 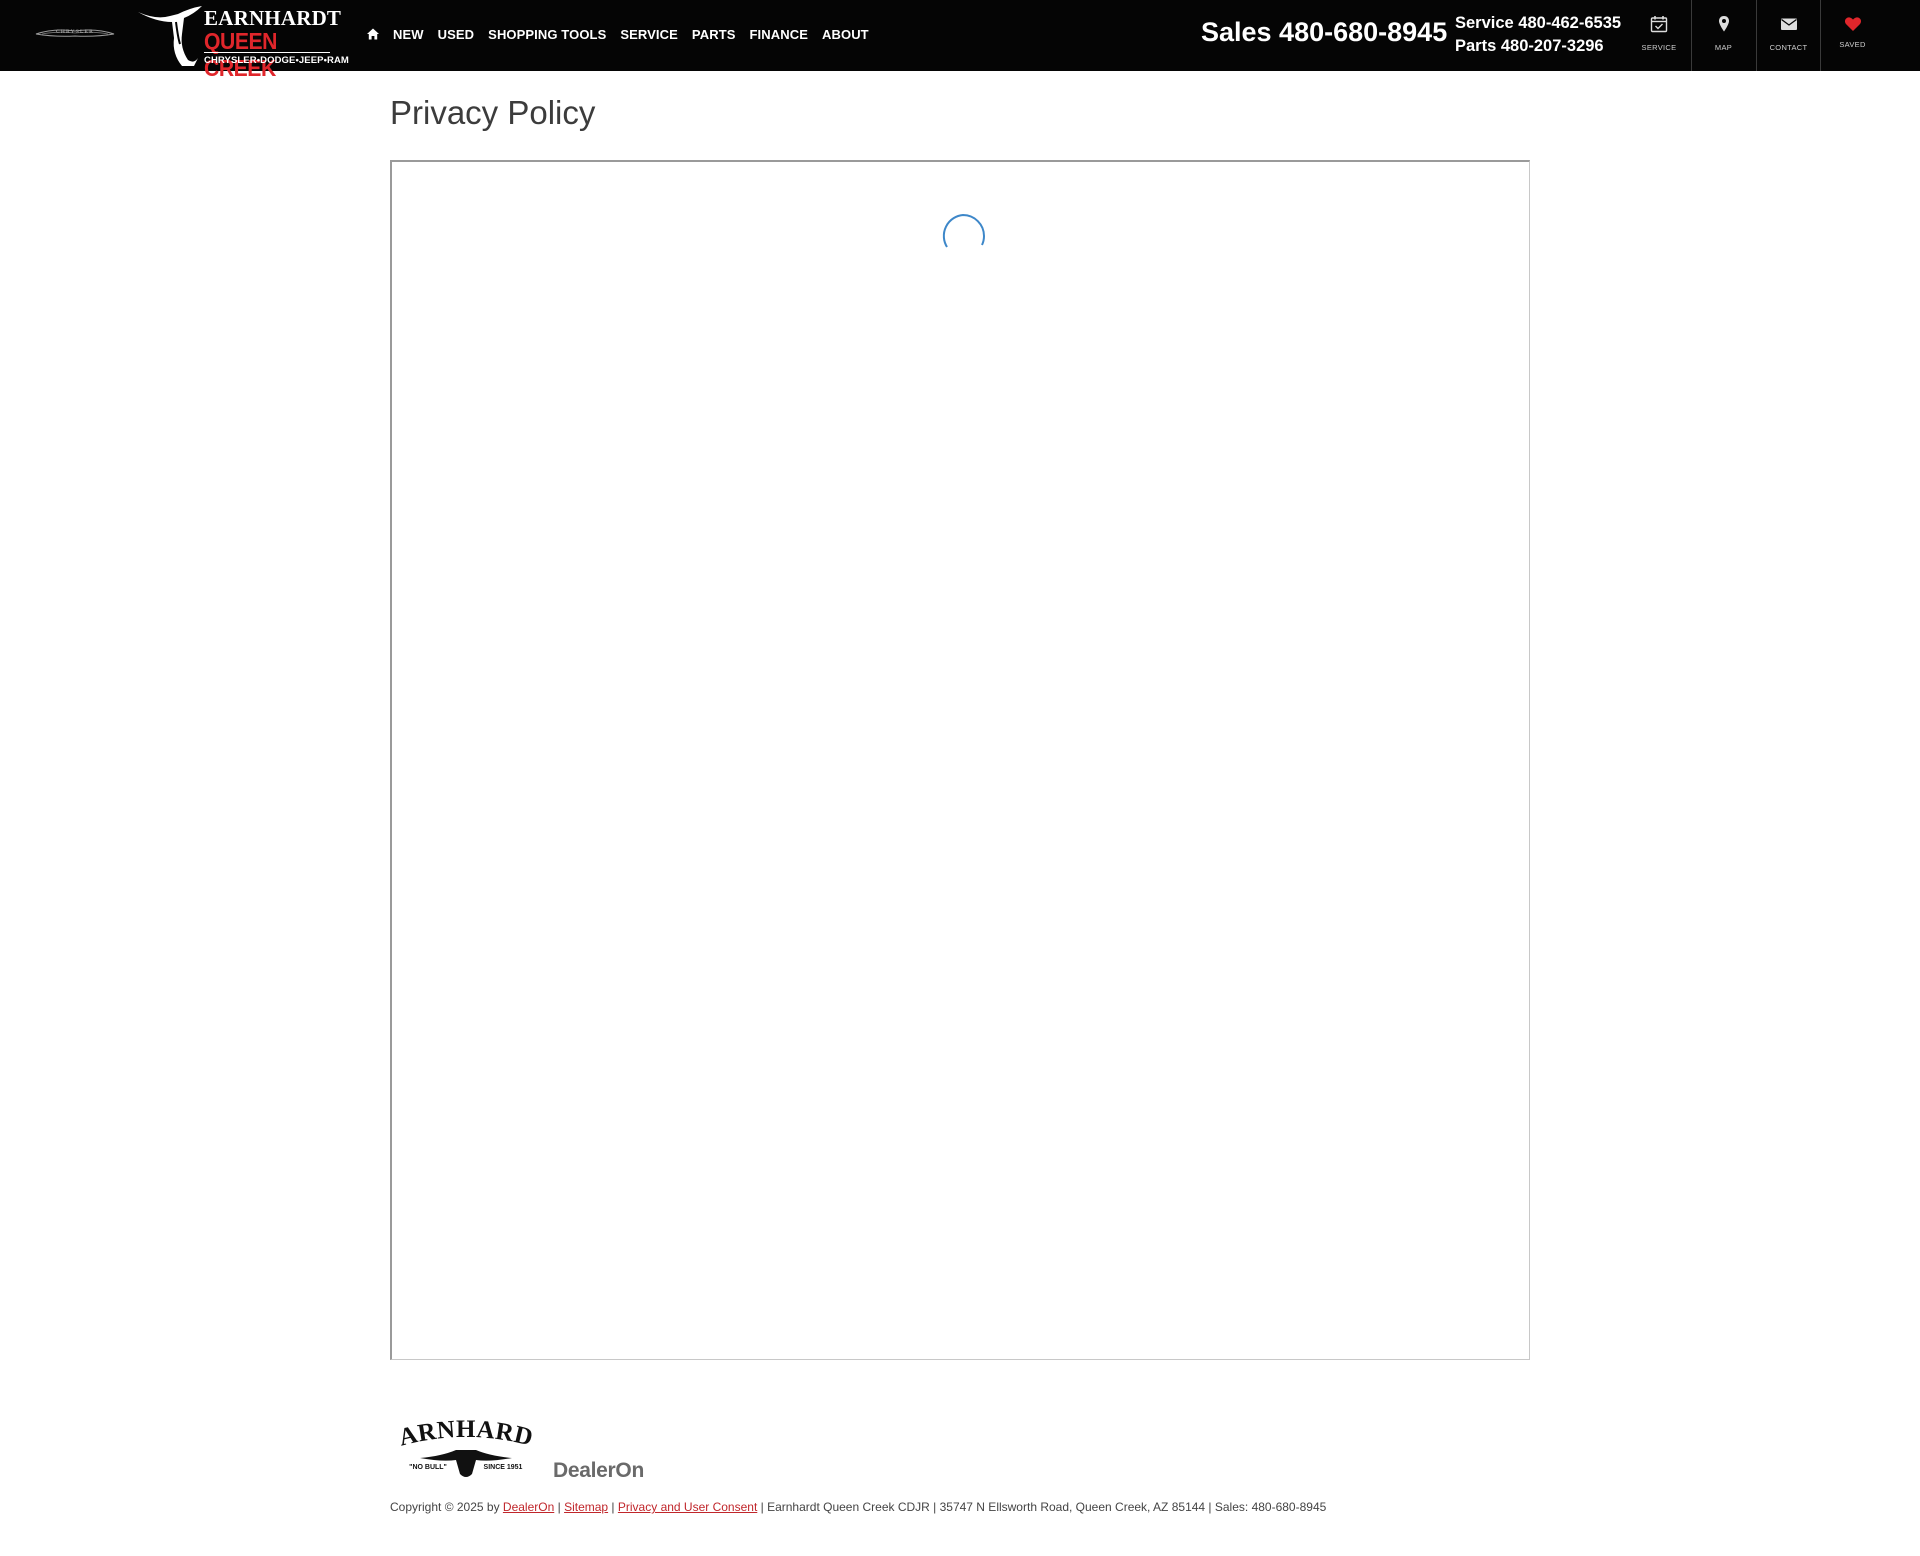 I want to click on nav-item-new: NEW, so click(x=408, y=34).